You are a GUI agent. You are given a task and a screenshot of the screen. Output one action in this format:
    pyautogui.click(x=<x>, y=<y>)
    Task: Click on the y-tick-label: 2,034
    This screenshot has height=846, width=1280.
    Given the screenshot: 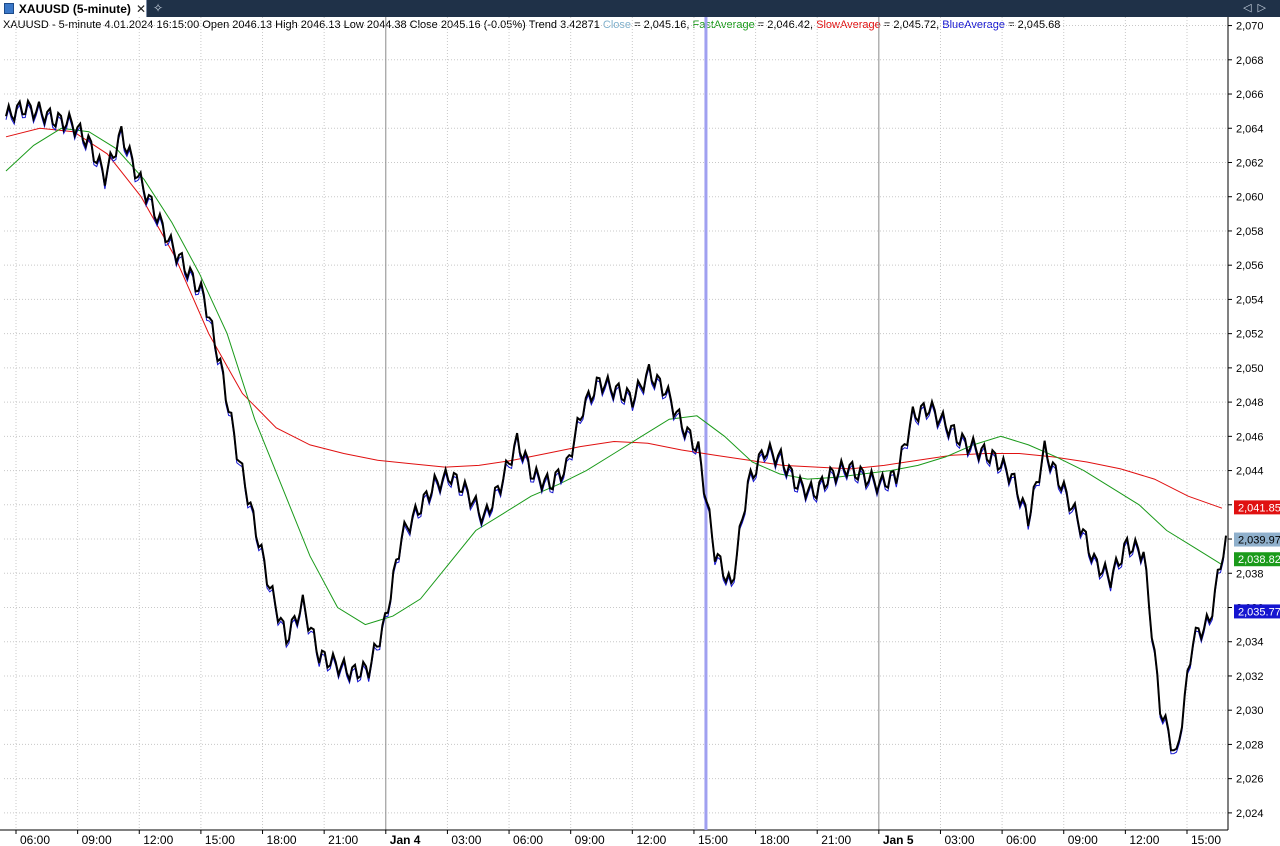 What is the action you would take?
    pyautogui.click(x=1250, y=643)
    